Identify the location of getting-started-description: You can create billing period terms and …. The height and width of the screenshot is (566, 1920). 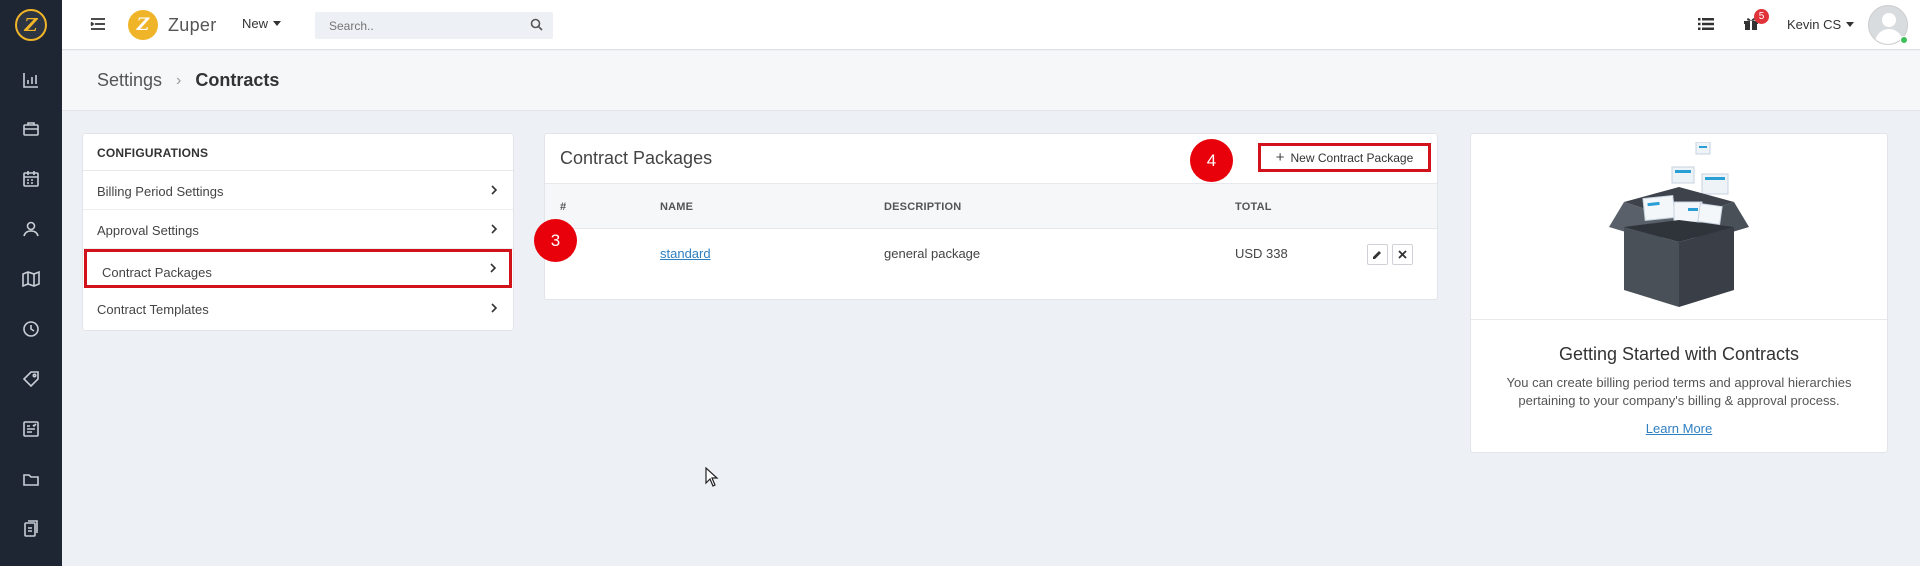
(1679, 391).